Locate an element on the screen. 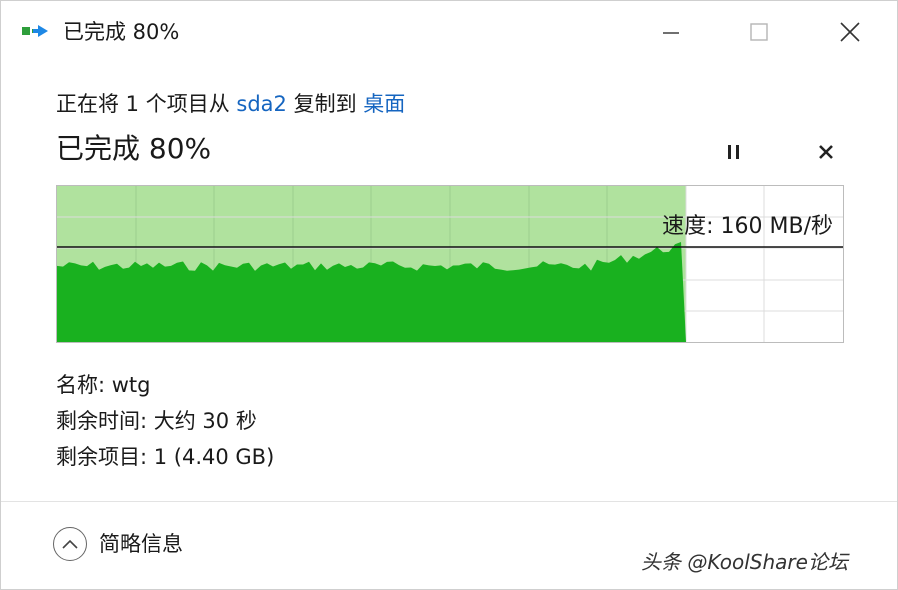 The height and width of the screenshot is (590, 898). maximize-icon is located at coordinates (759, 32).